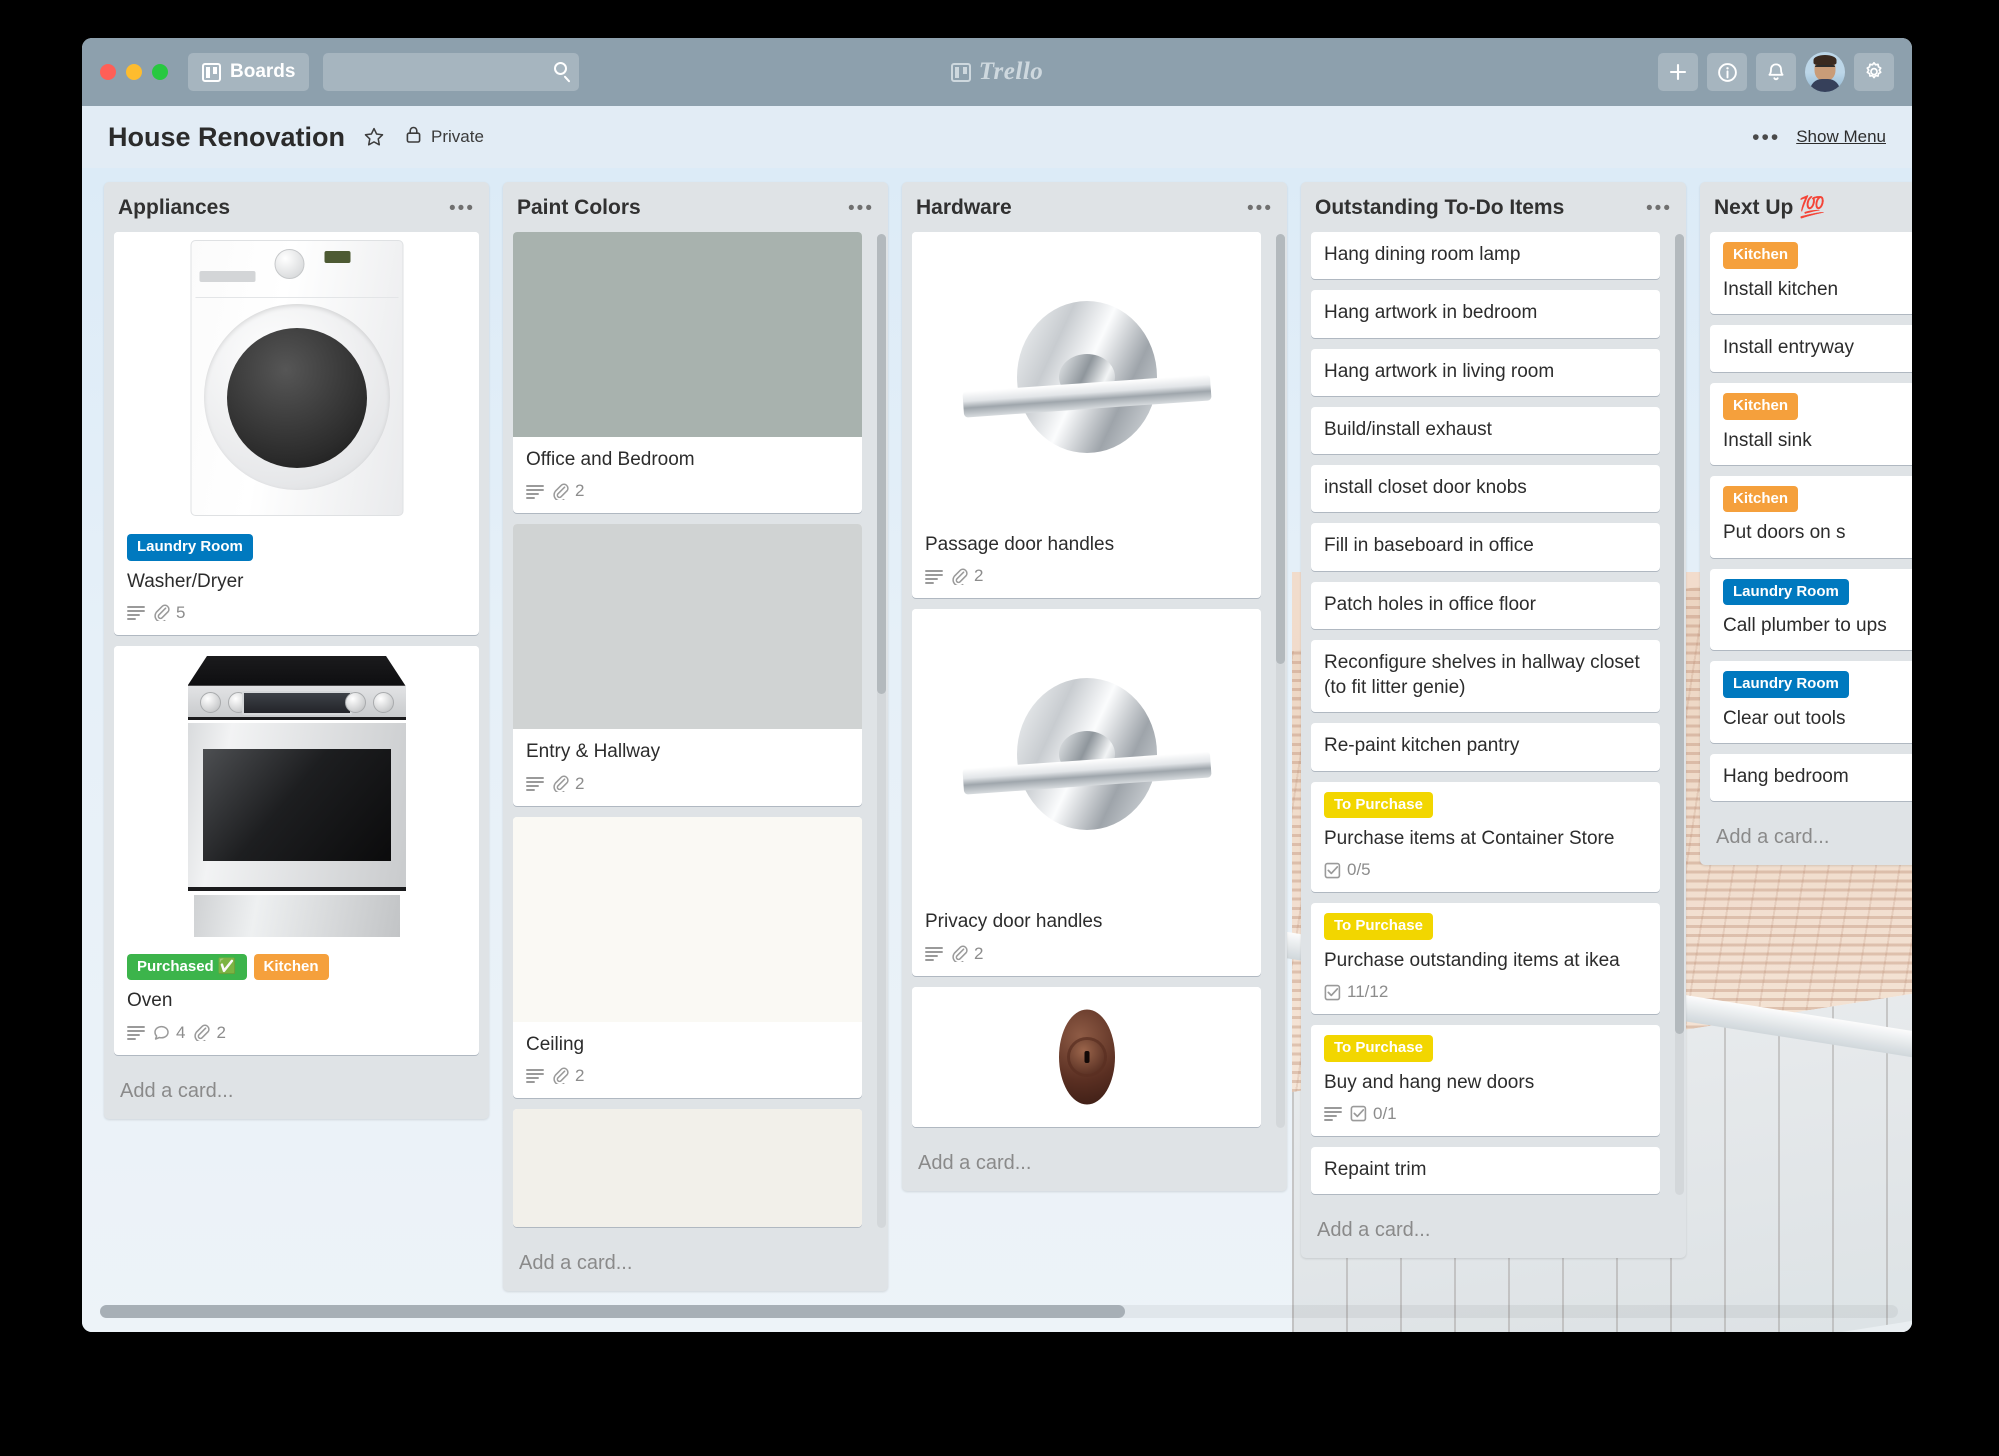 The image size is (1999, 1456). Describe the element at coordinates (1485, 1048) in the screenshot. I see `card-labels: To Purchase` at that location.